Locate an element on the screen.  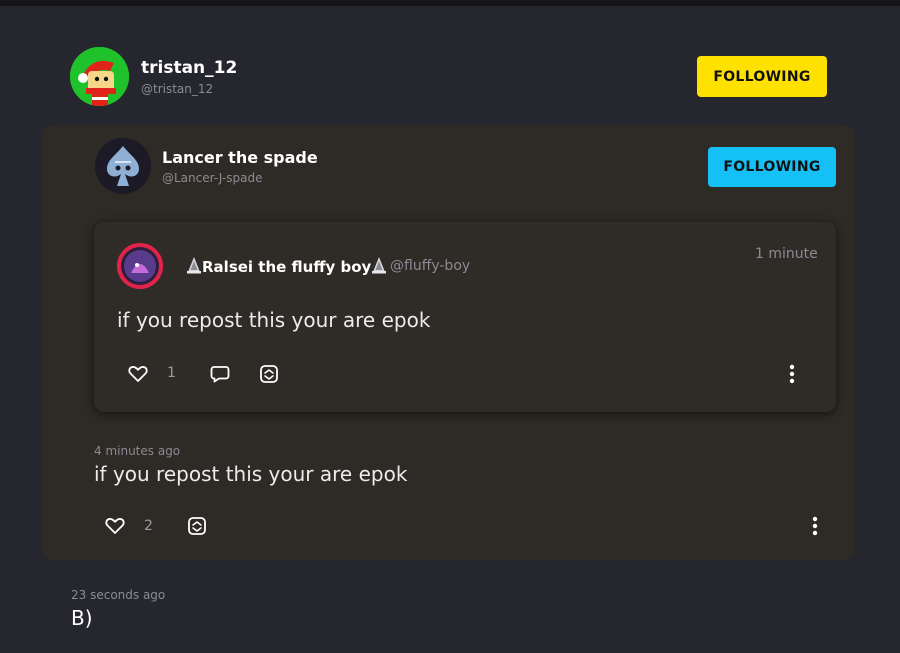
like-count: 2 is located at coordinates (148, 526).